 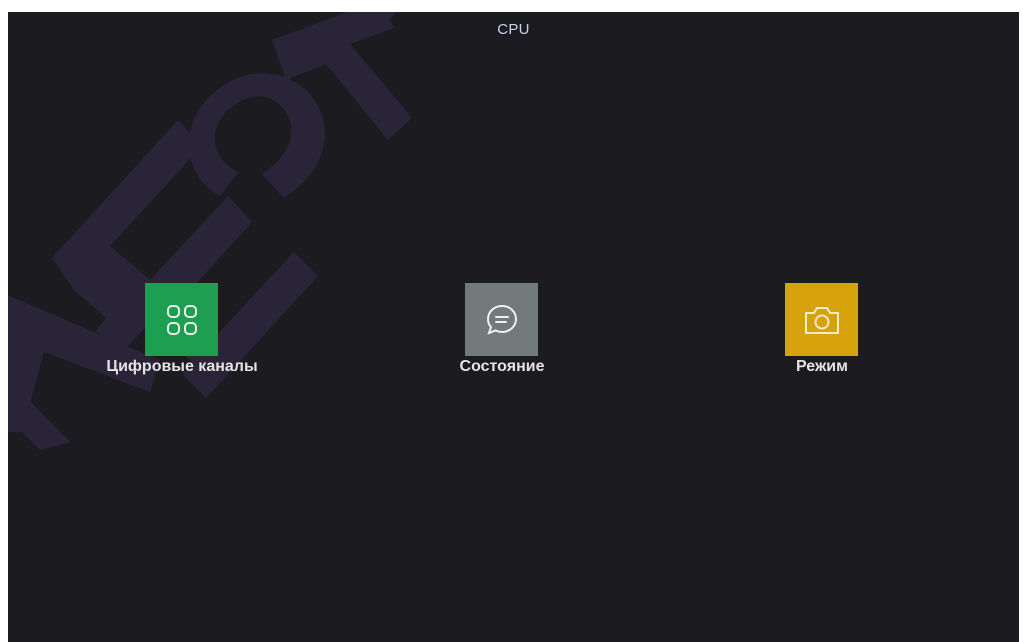 I want to click on digital-channels-label: Цифровые каналы, so click(x=182, y=366).